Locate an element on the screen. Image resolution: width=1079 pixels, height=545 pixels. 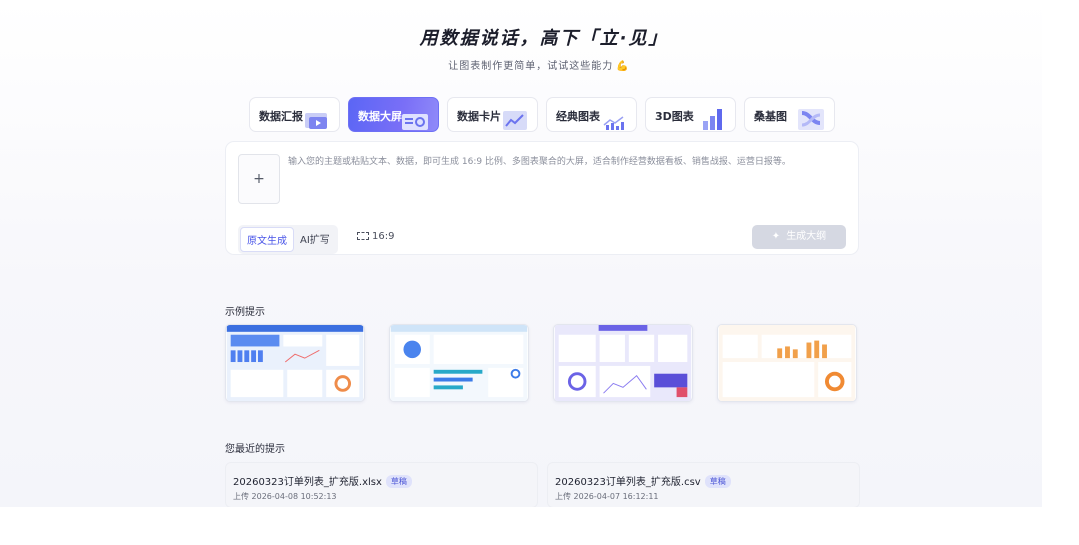
page-subtitle: 让图表制作更简单，试试这些能力 💪 is located at coordinates (521, 64).